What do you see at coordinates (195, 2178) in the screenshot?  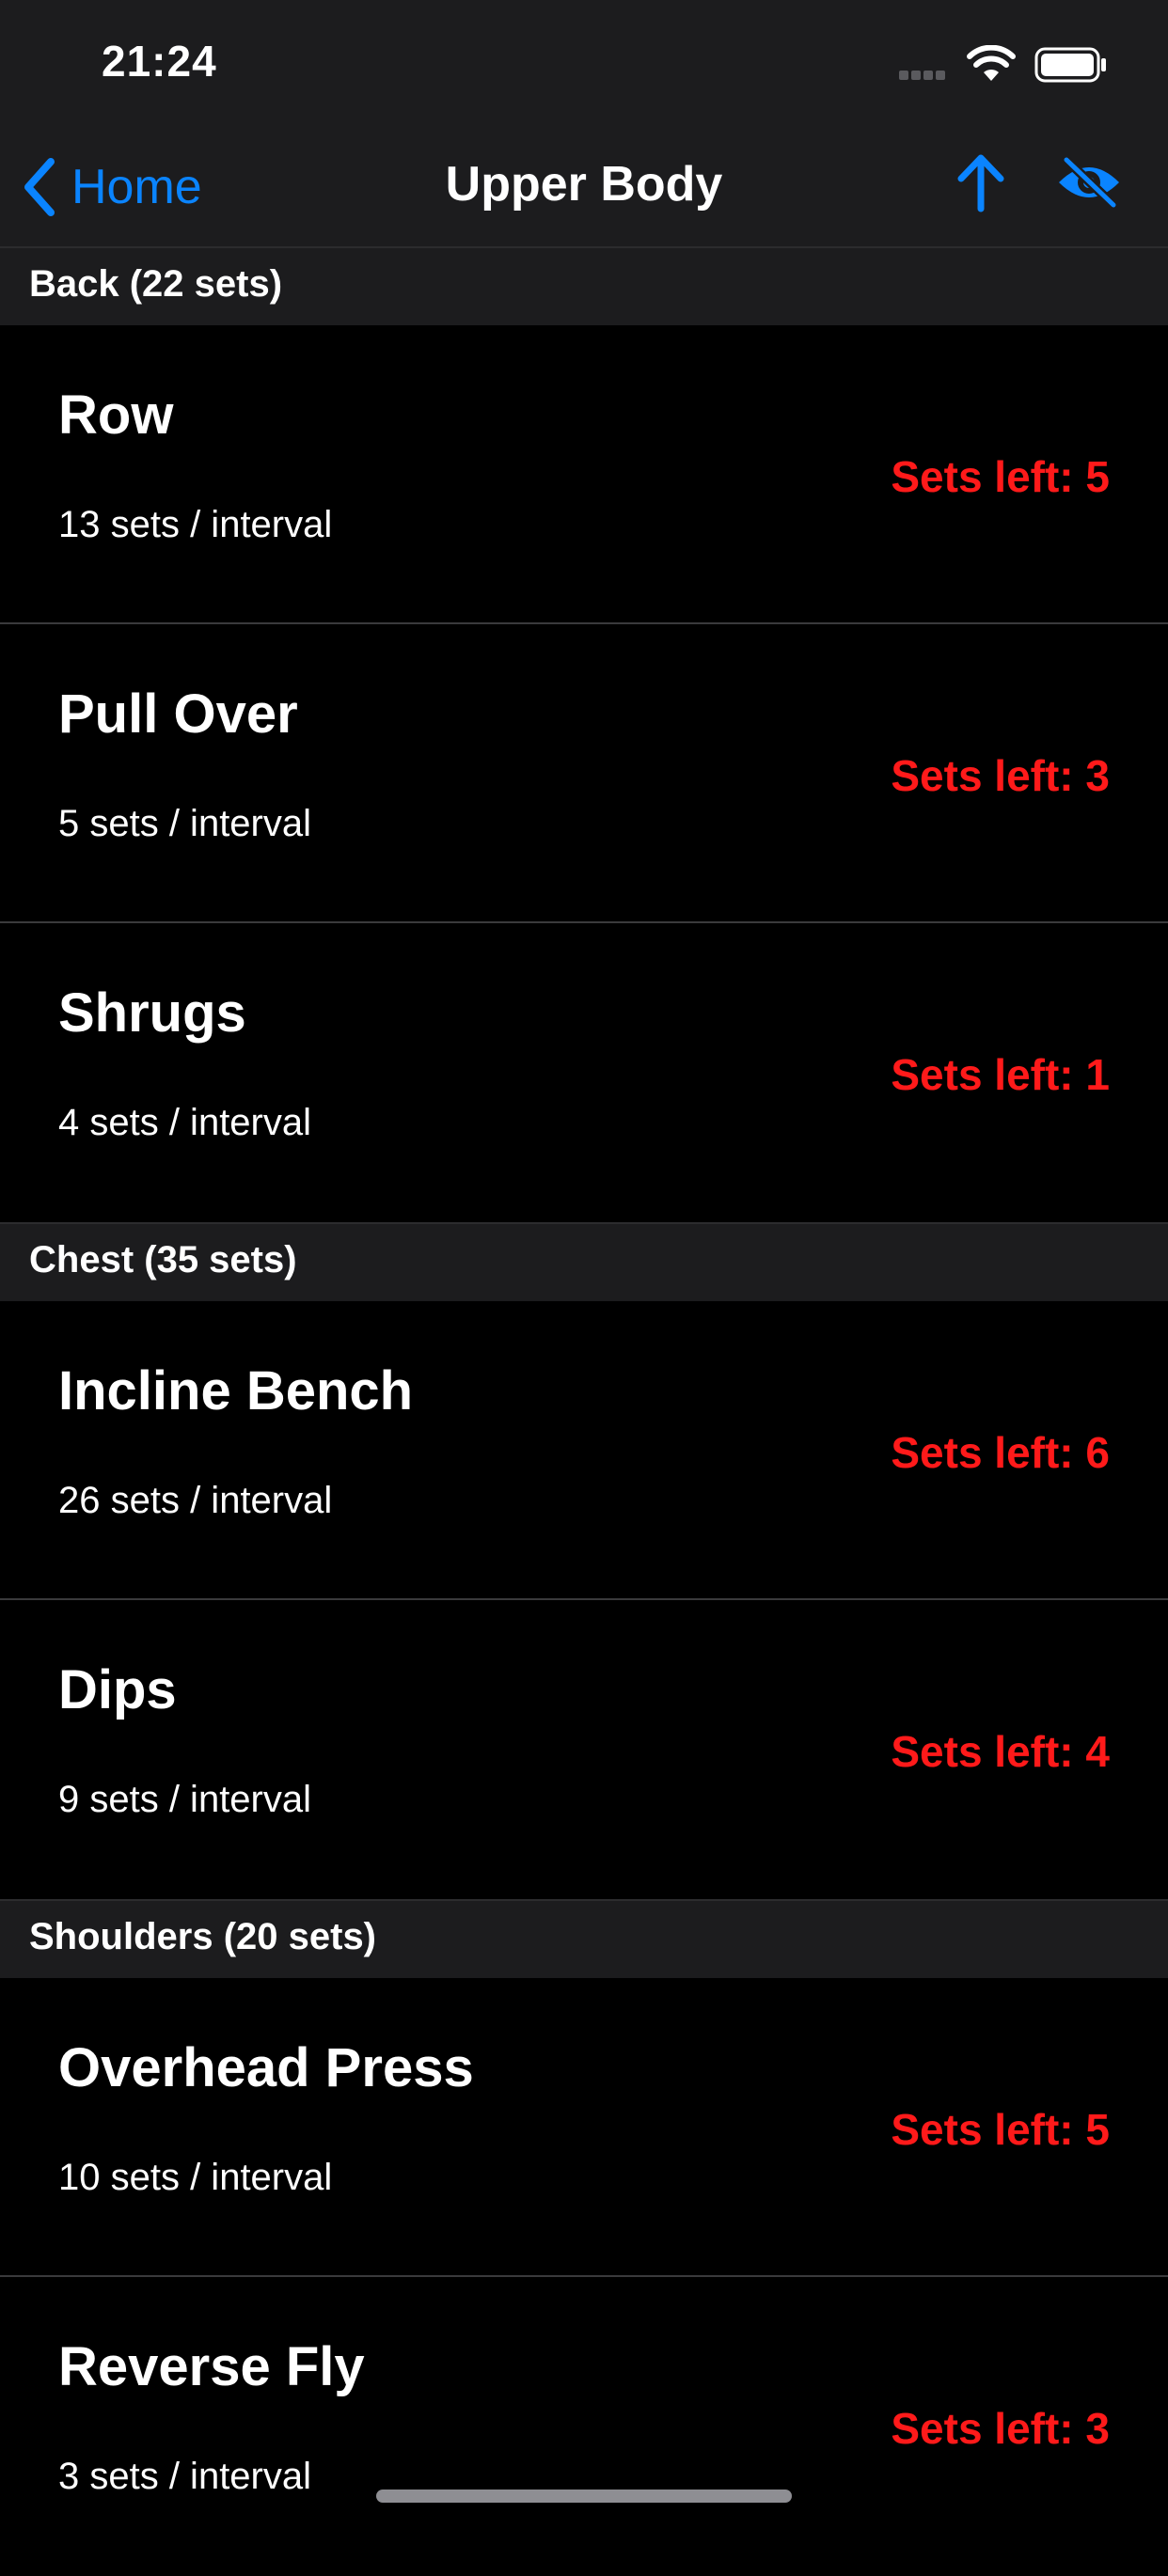 I see `exercise-interval: 10 sets / interval` at bounding box center [195, 2178].